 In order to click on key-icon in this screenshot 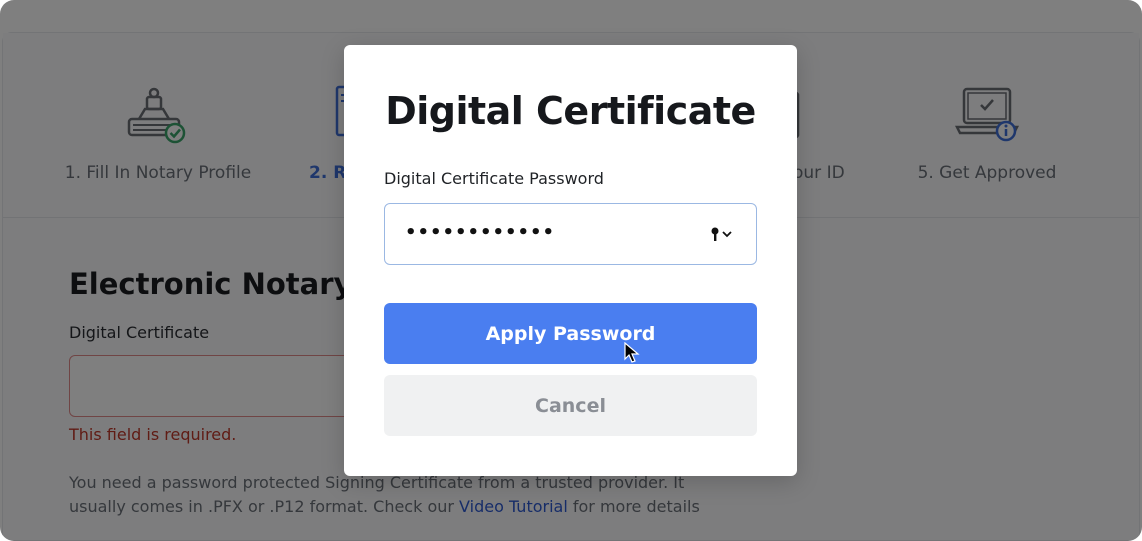, I will do `click(722, 234)`.